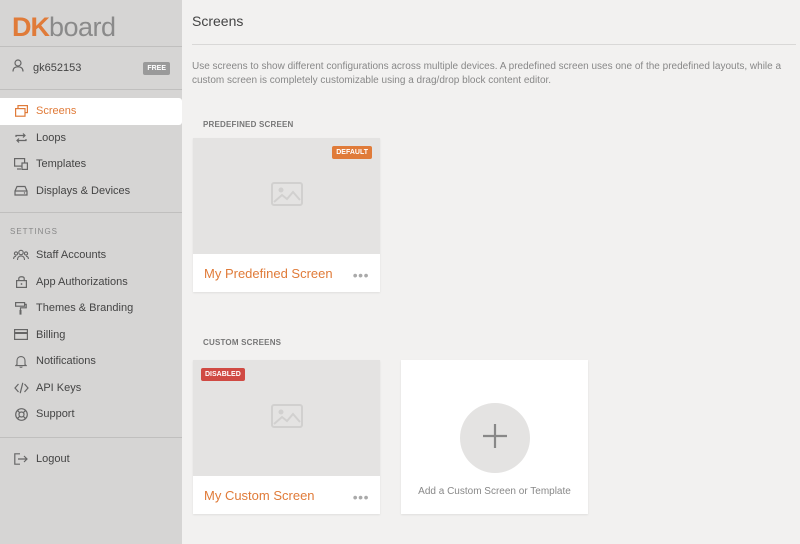  Describe the element at coordinates (218, 21) in the screenshot. I see `page-title: Screens` at that location.